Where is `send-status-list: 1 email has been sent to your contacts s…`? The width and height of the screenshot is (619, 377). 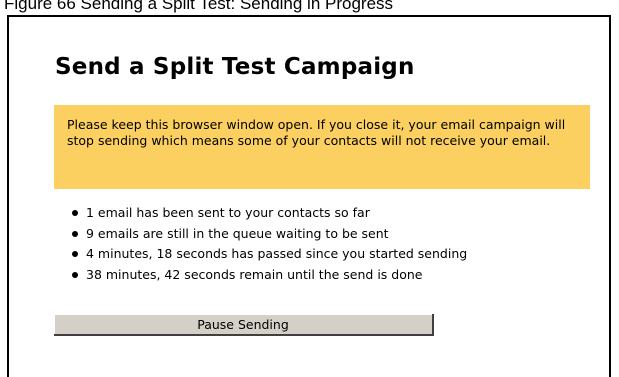
send-status-list: 1 email has been sent to your contacts s… is located at coordinates (262, 244).